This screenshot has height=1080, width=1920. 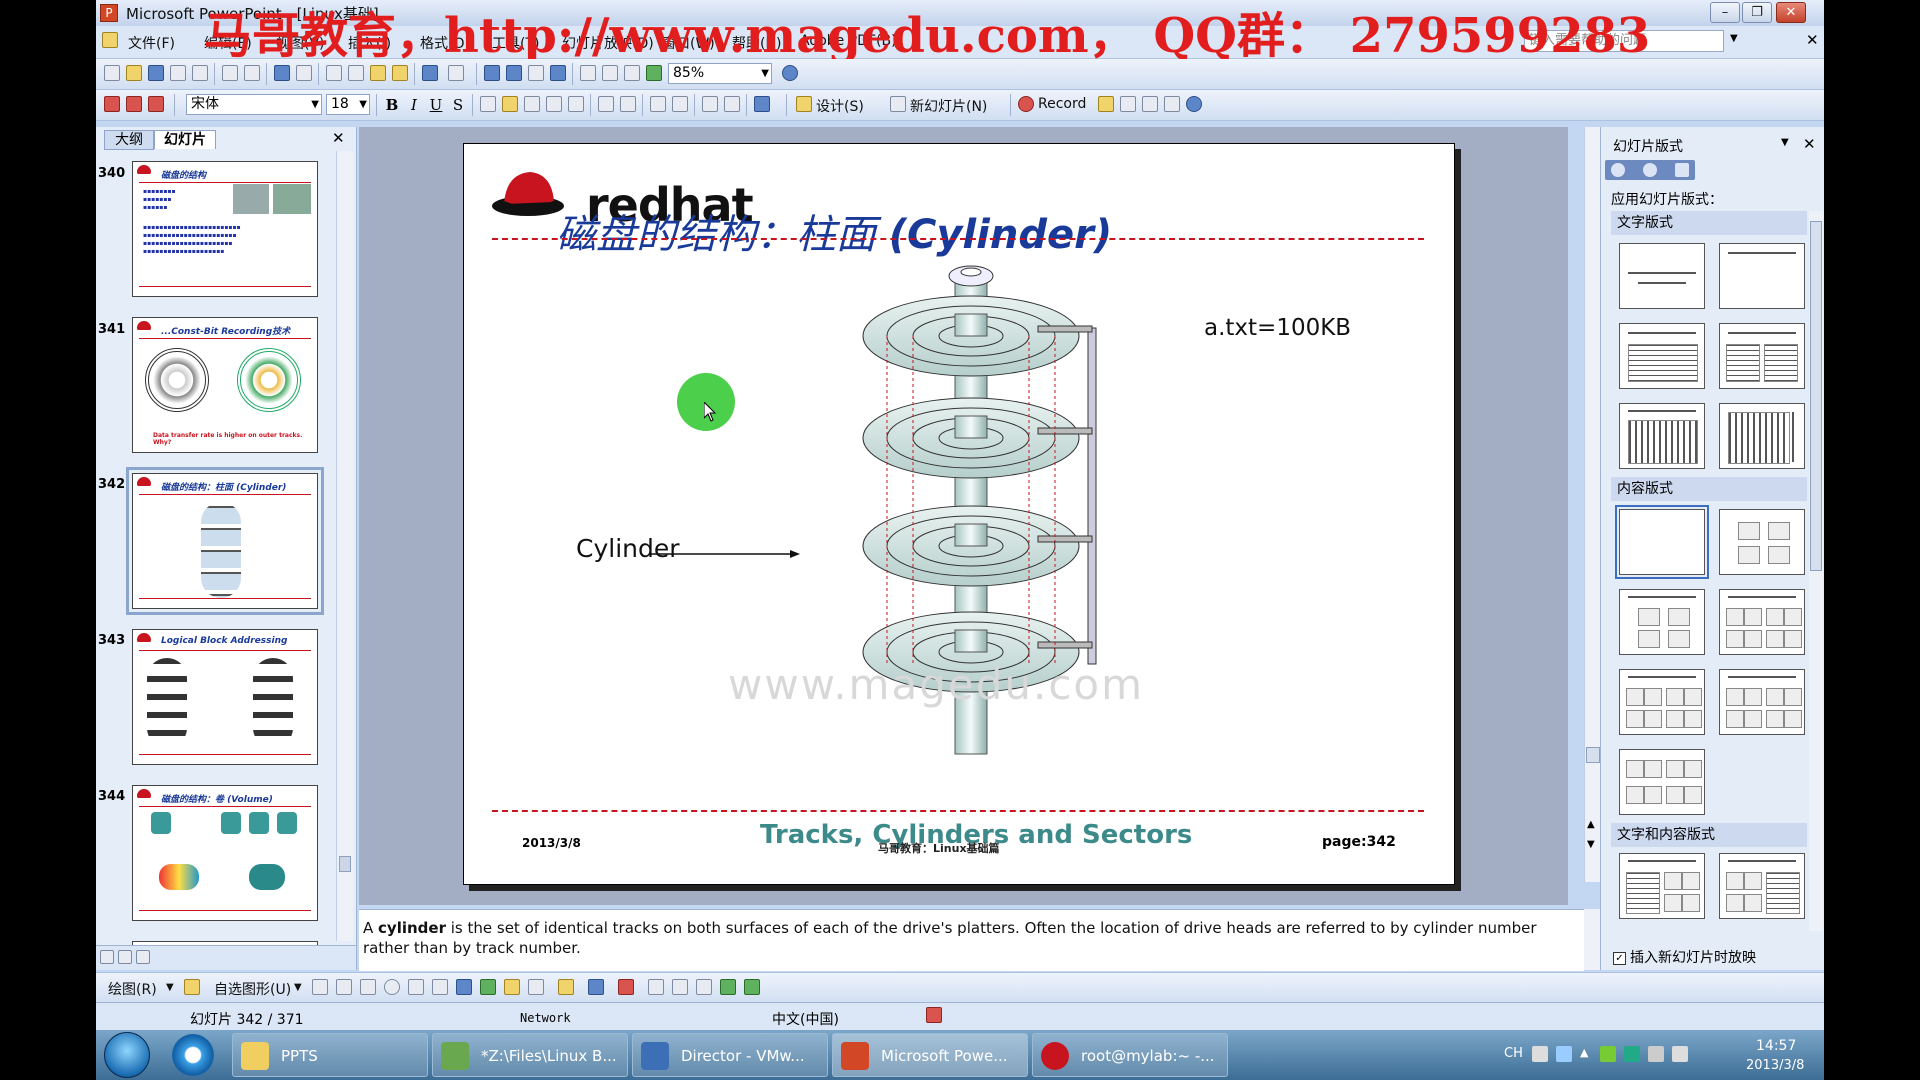 What do you see at coordinates (392, 105) in the screenshot?
I see `bold-button: B` at bounding box center [392, 105].